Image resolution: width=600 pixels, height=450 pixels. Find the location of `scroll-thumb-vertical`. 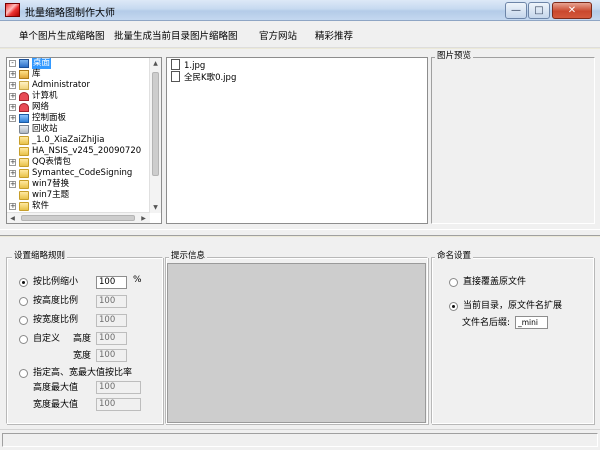

scroll-thumb-vertical is located at coordinates (155, 124).